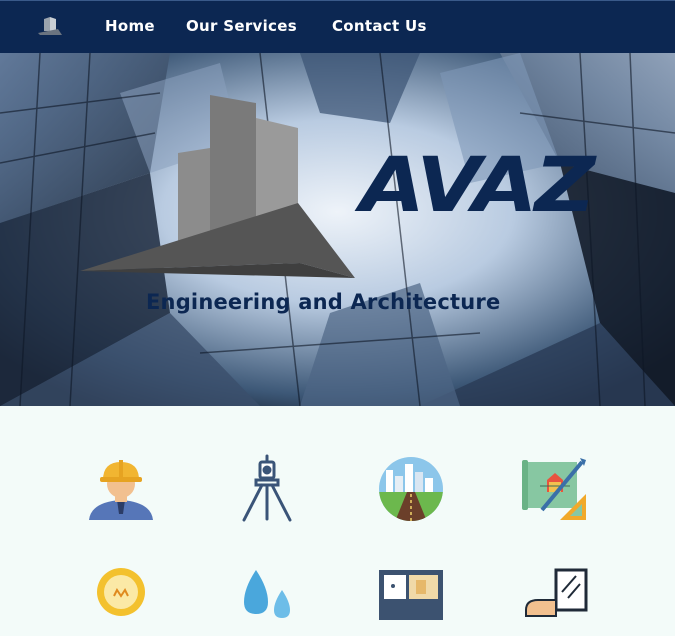 This screenshot has height=636, width=675. What do you see at coordinates (121, 601) in the screenshot?
I see `lightbulb-icon` at bounding box center [121, 601].